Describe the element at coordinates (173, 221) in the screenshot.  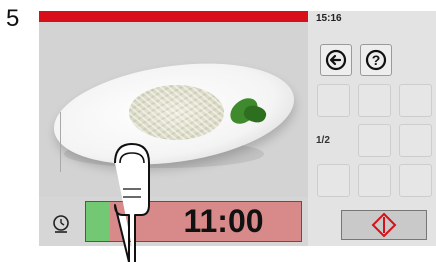
I see `timer-bar: 11:00` at that location.